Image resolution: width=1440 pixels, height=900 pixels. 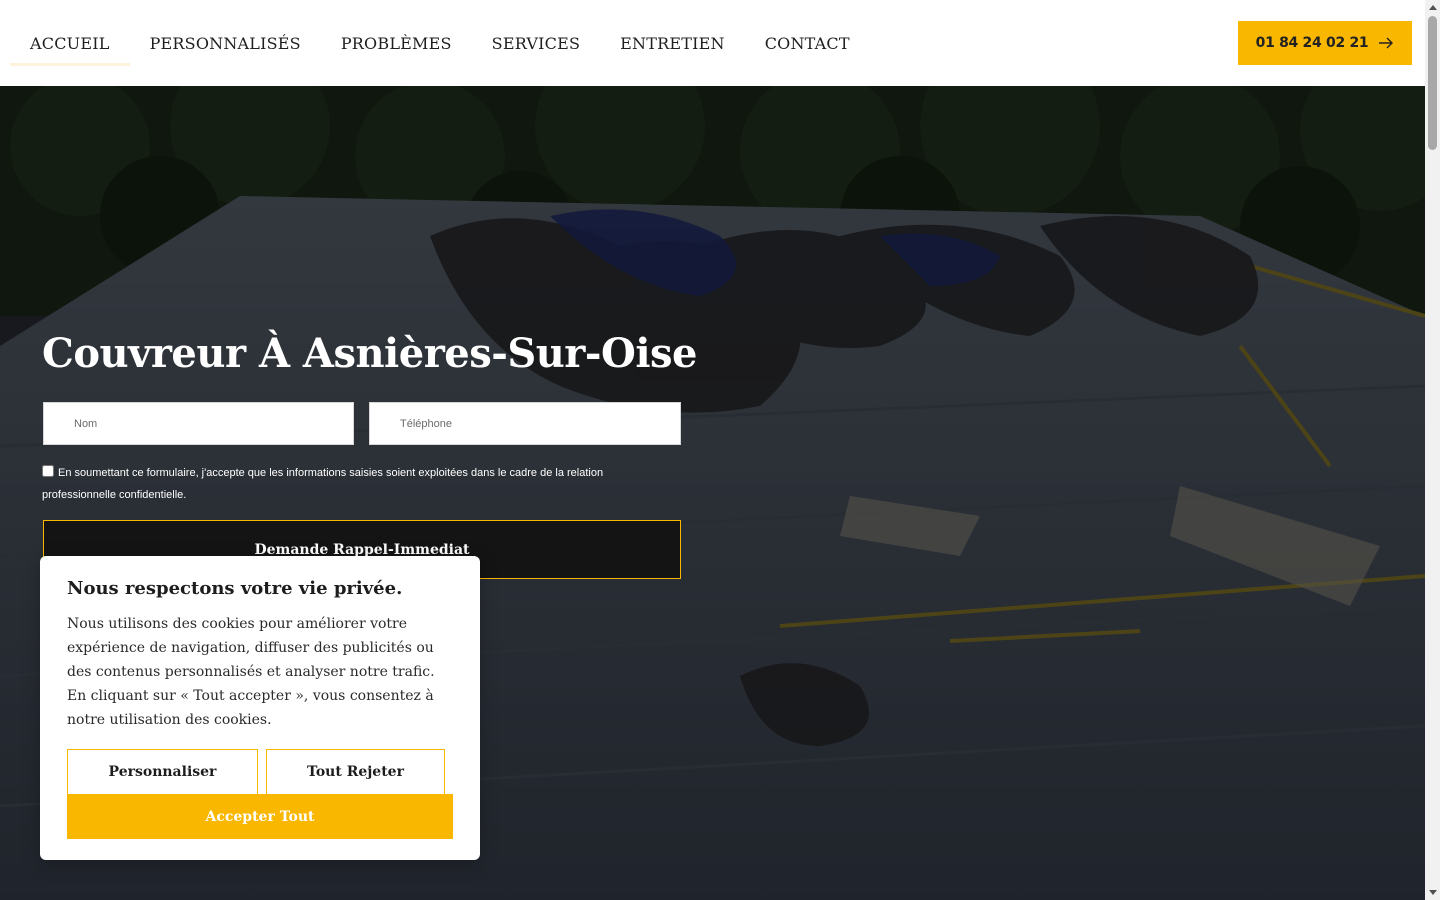 I want to click on nav-item-problemes: PROBLÈMES, so click(x=396, y=43).